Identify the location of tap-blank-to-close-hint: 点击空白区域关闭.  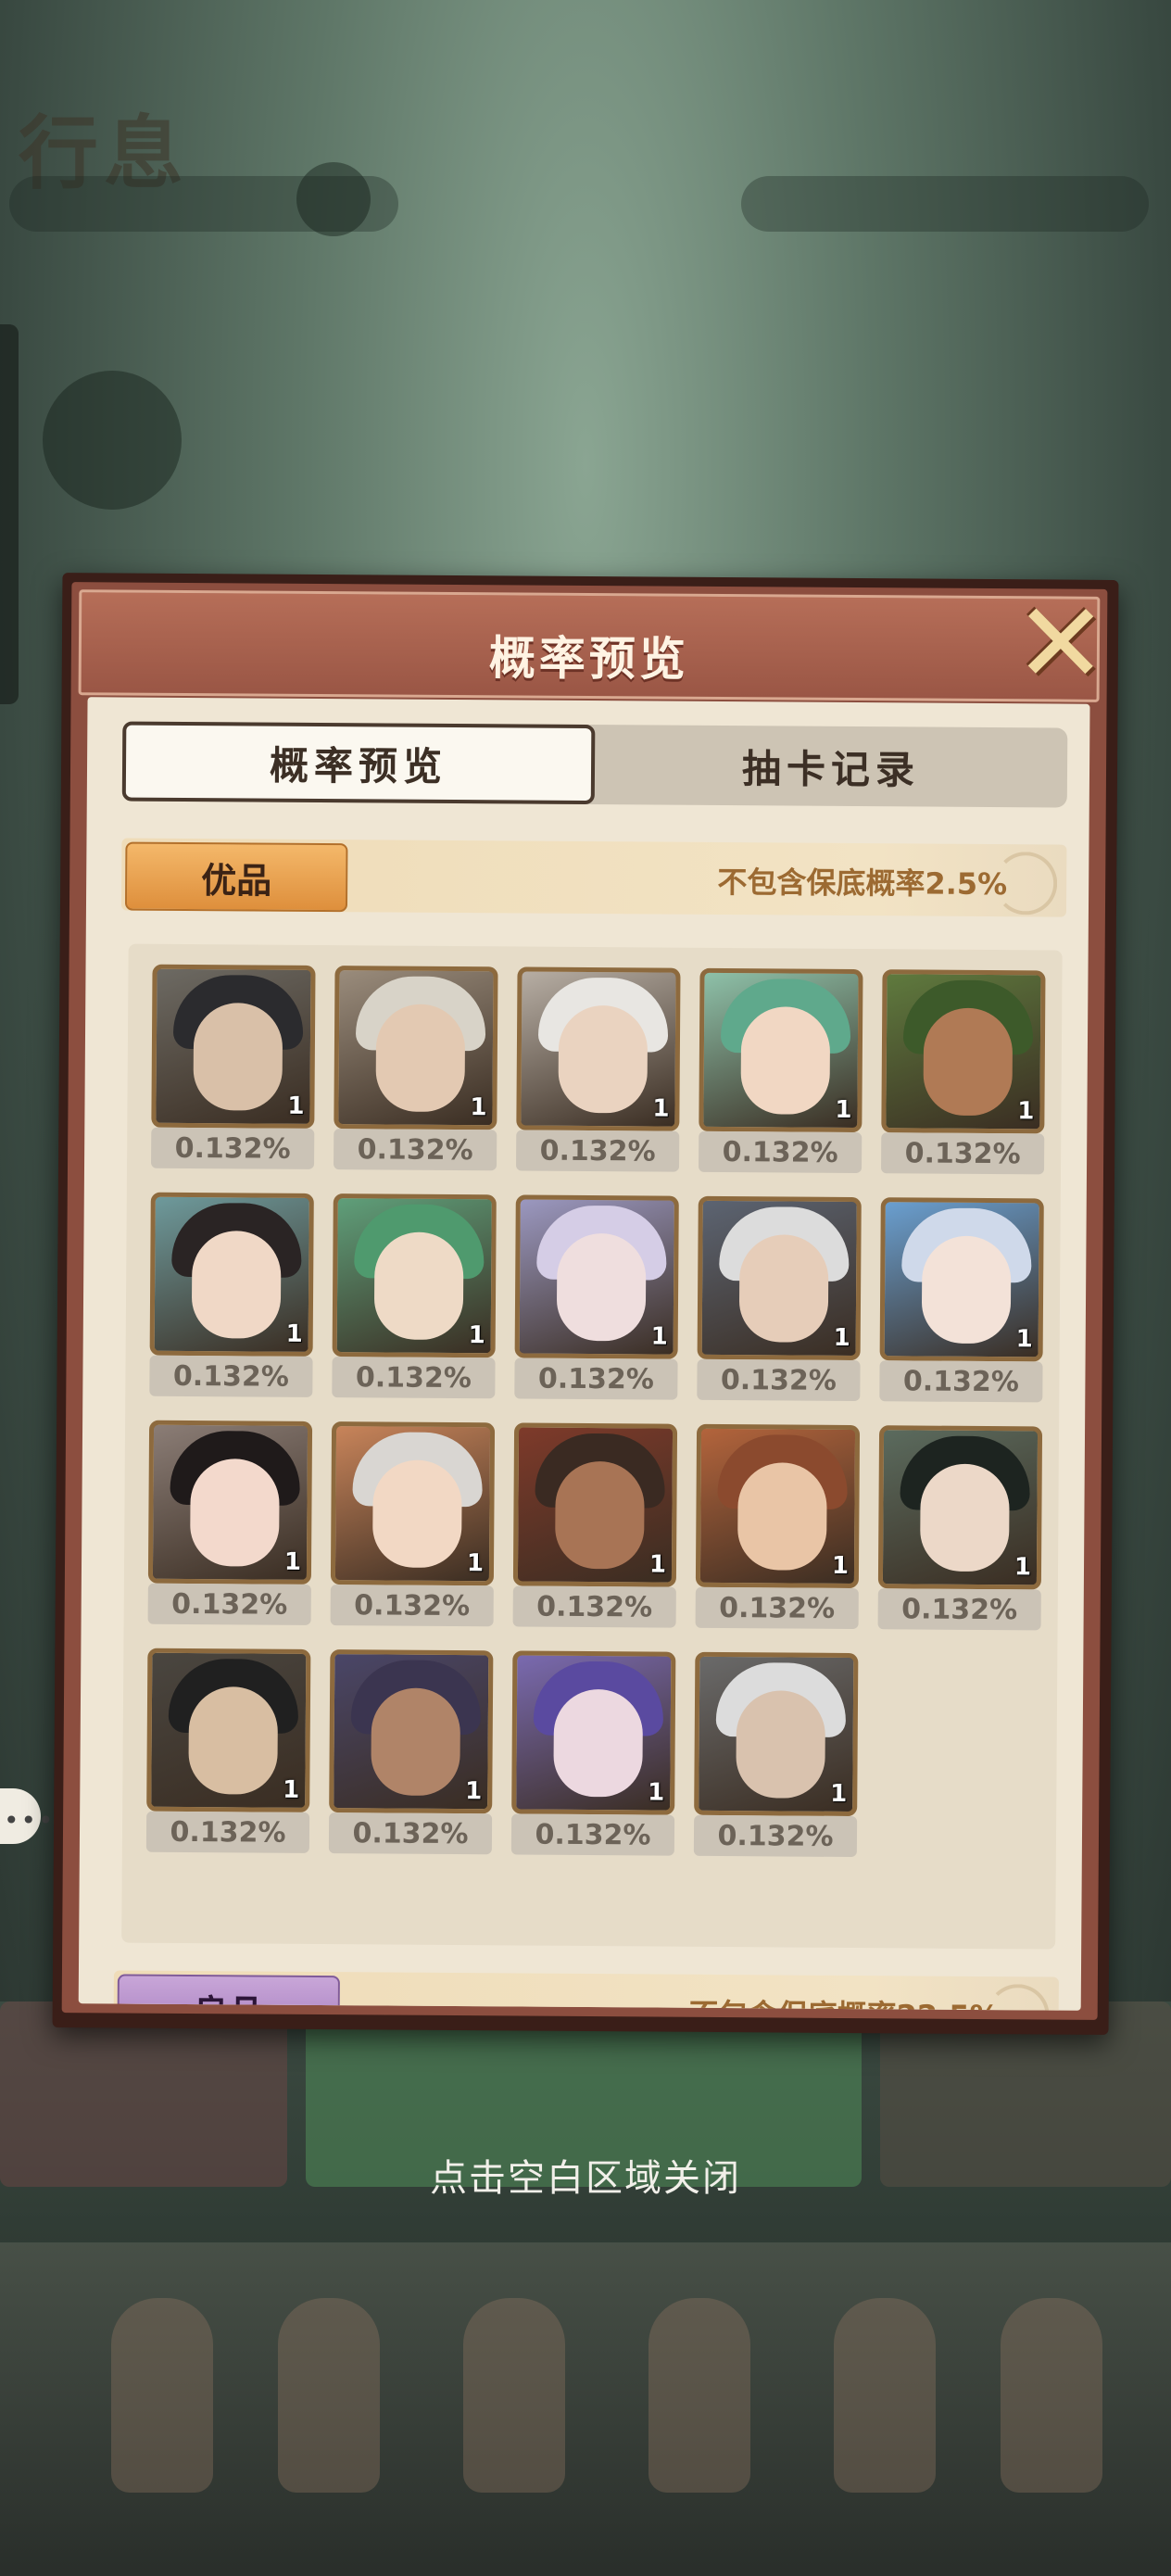
(585, 2179).